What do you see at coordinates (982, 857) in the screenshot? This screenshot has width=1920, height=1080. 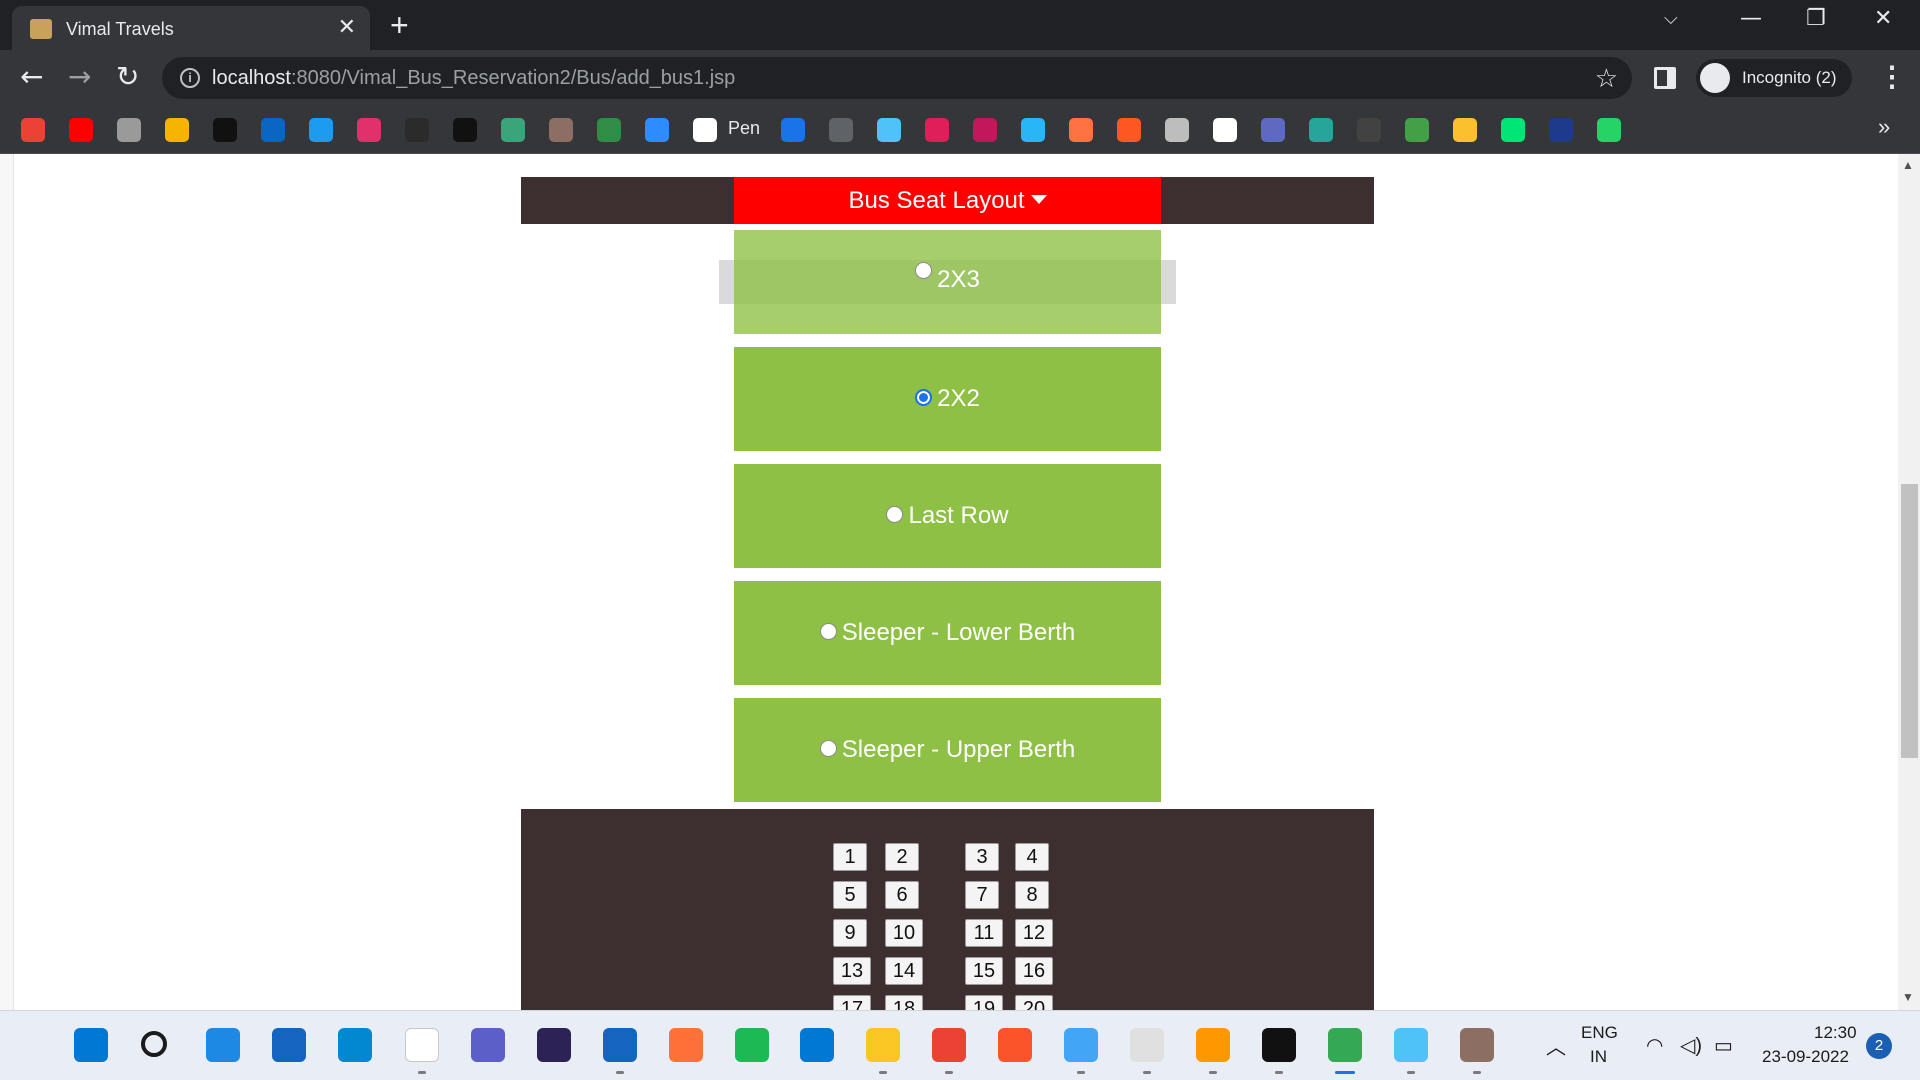 I see `seat-button: 3` at bounding box center [982, 857].